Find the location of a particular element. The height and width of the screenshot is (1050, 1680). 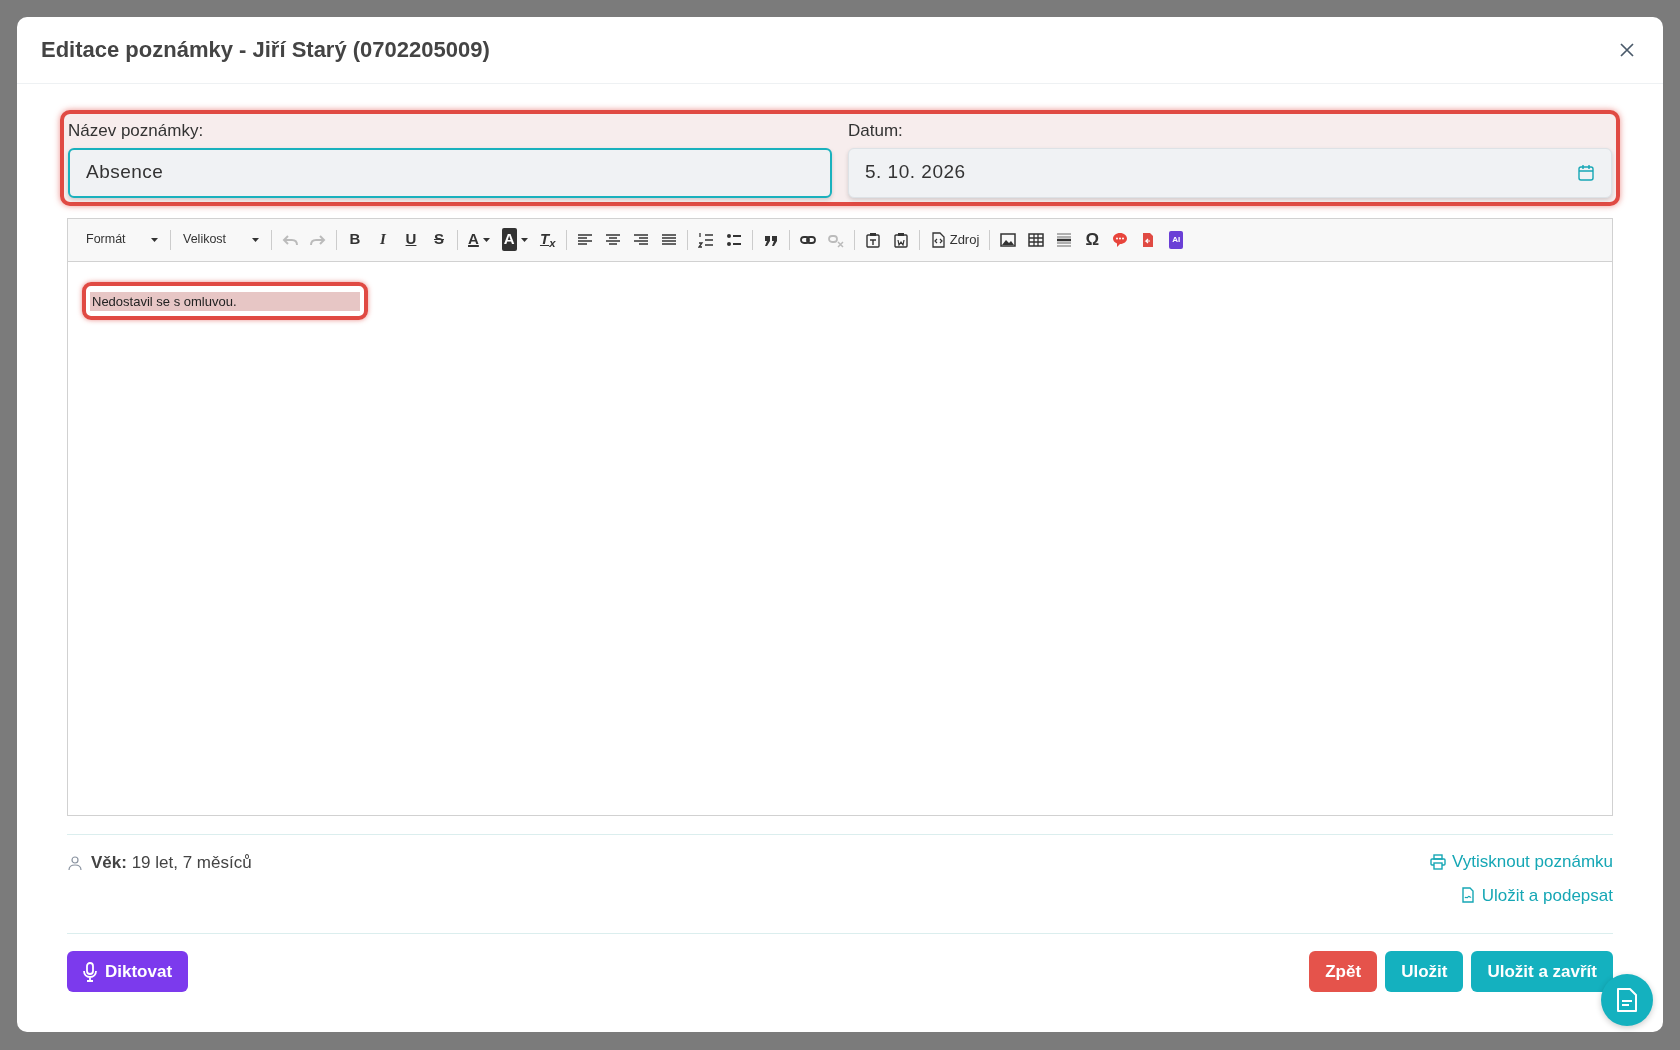

person-icon is located at coordinates (75, 863).